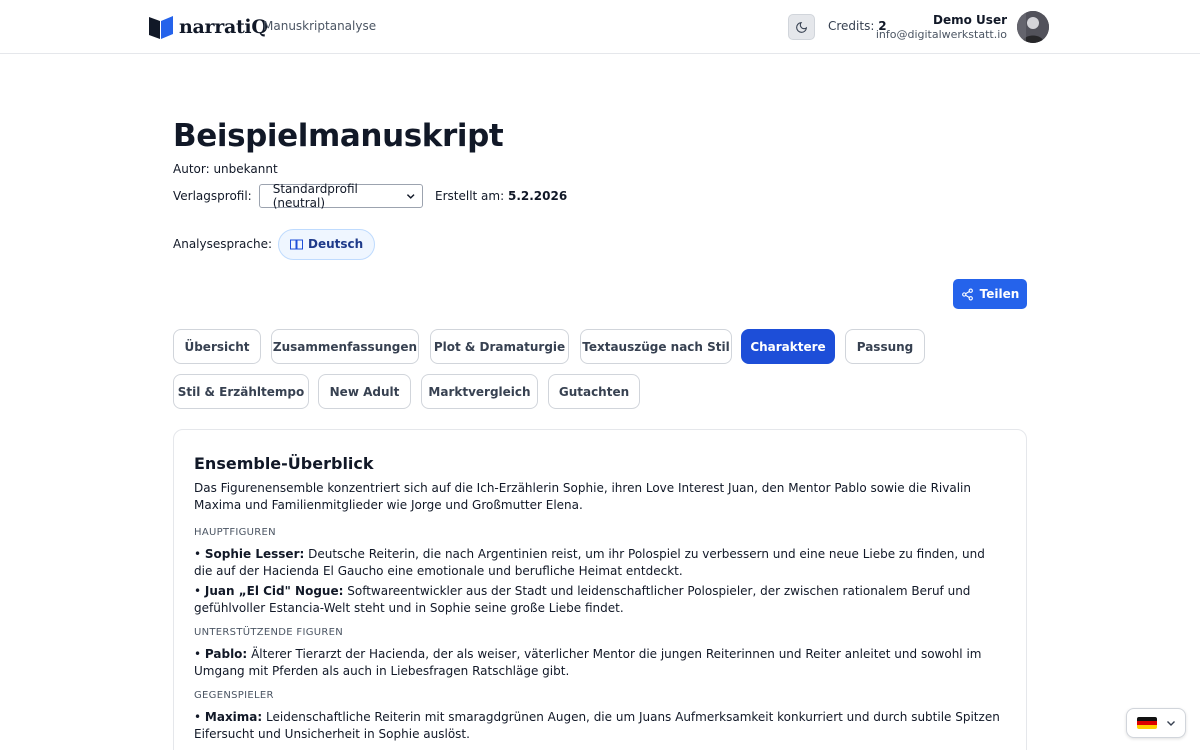 The height and width of the screenshot is (750, 1200). I want to click on share-button: Teilen, so click(990, 294).